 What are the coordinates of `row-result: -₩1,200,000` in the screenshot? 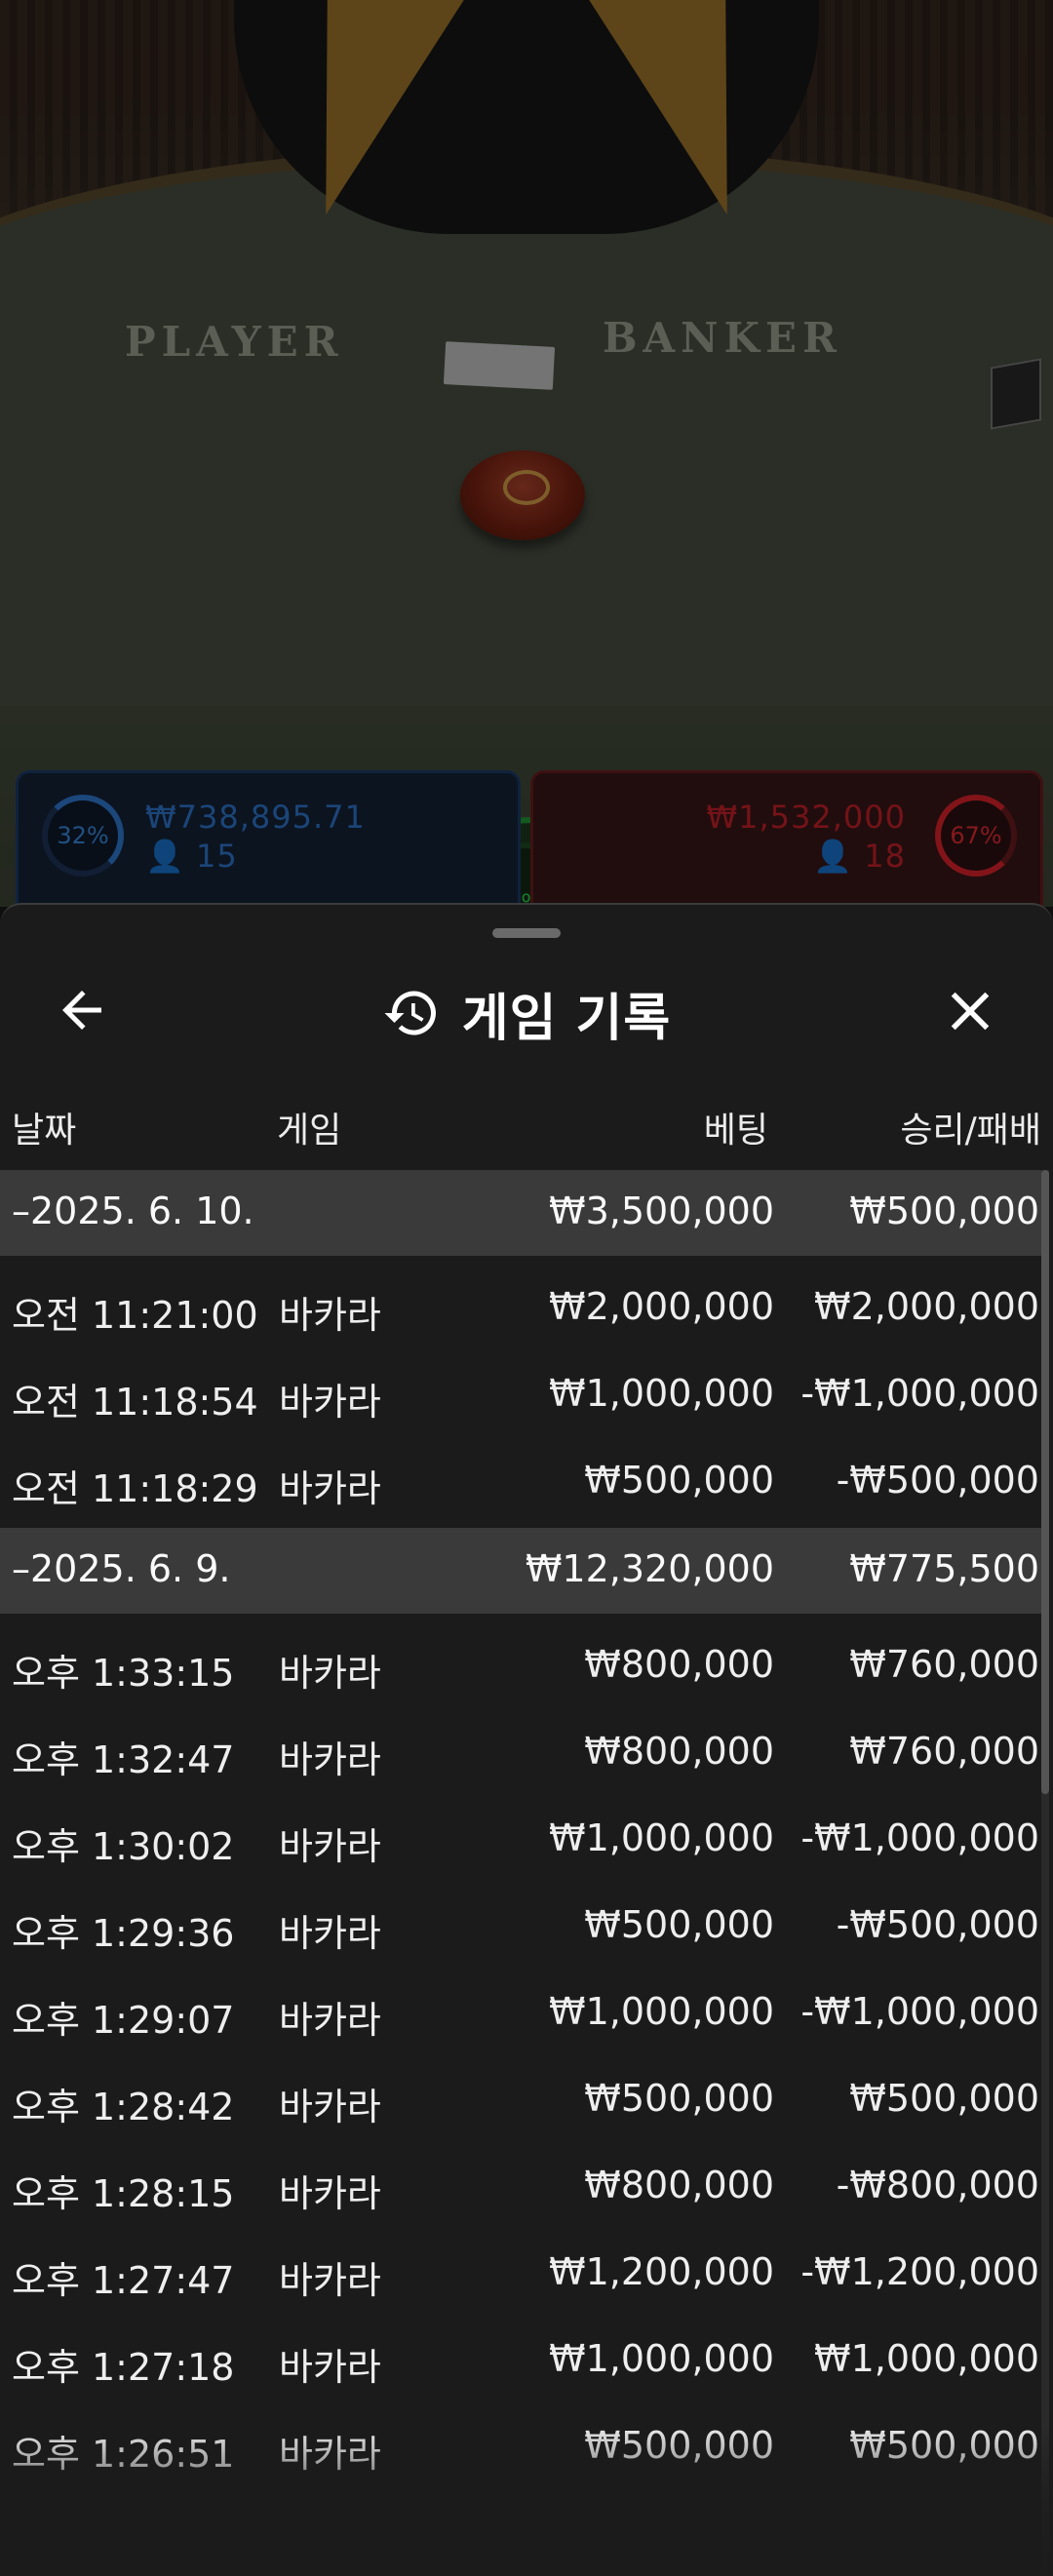 It's located at (919, 2271).